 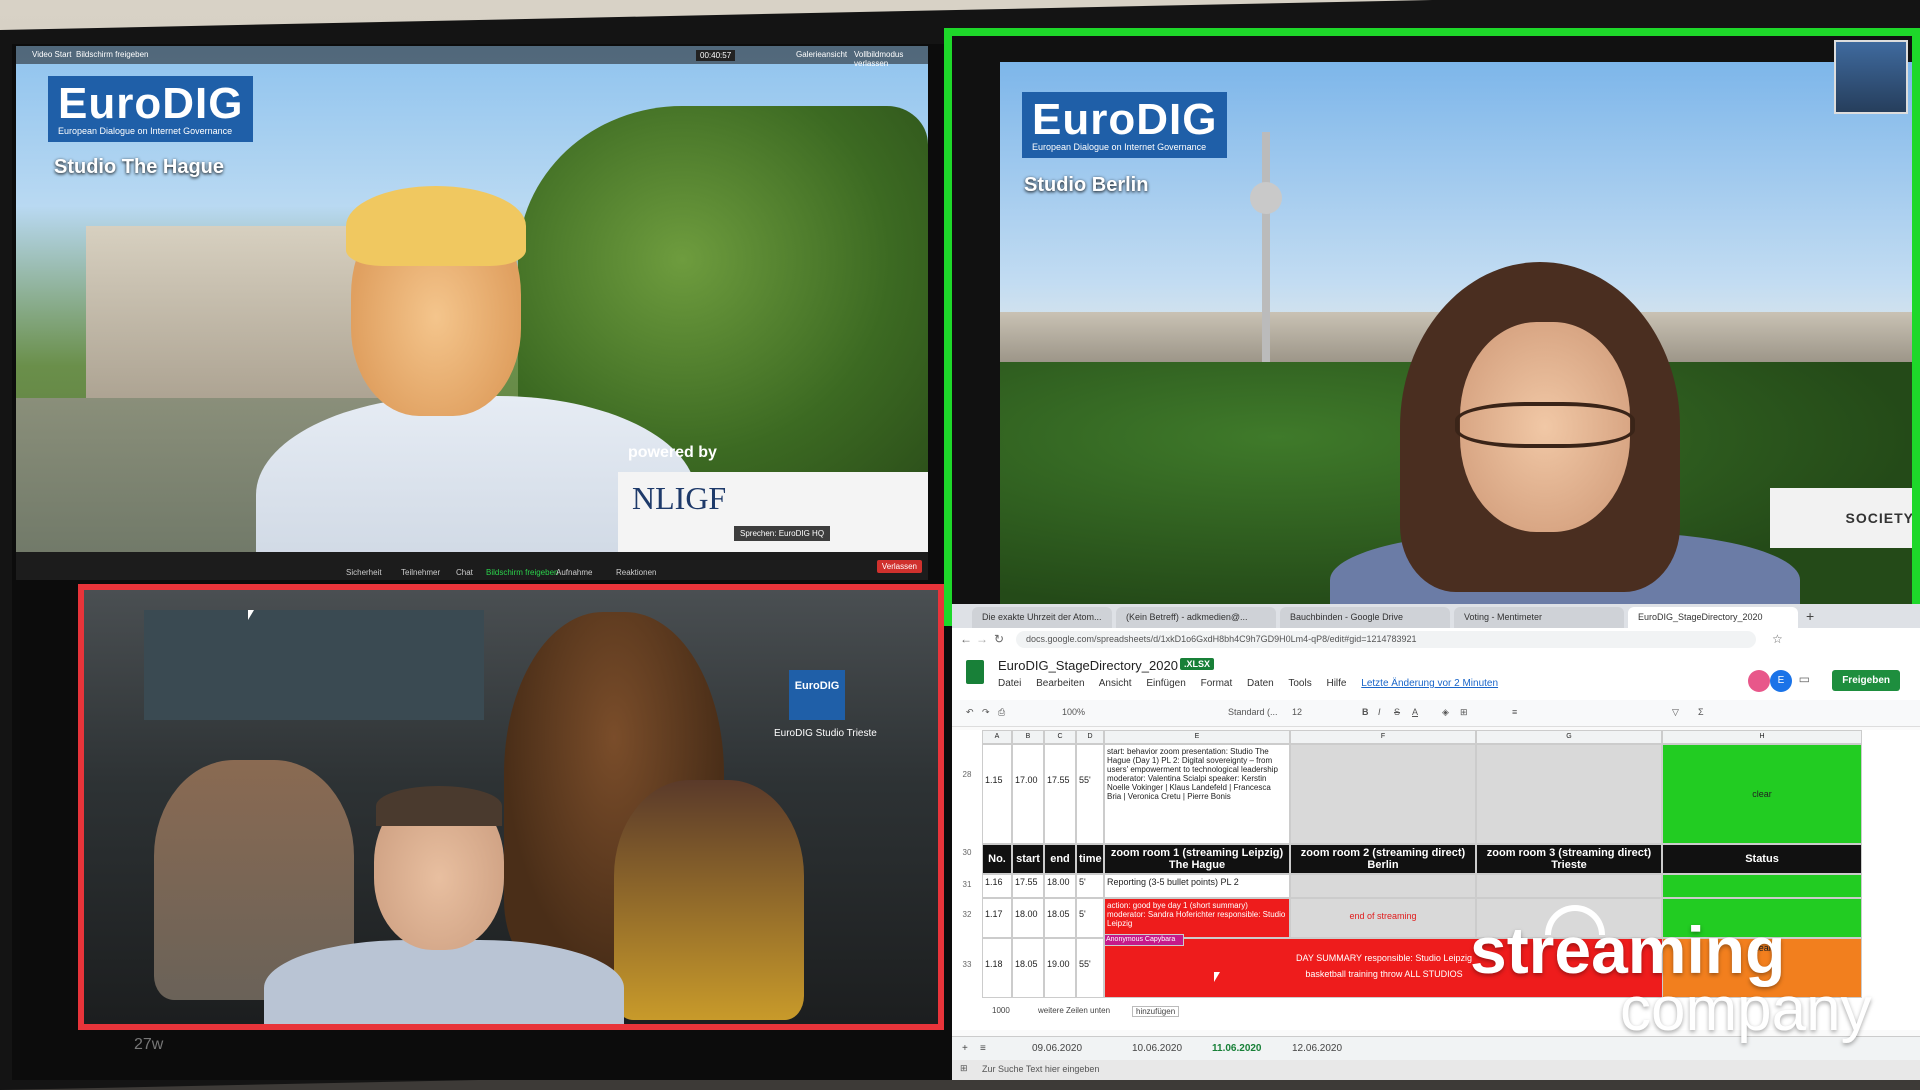 What do you see at coordinates (891, 59) in the screenshot?
I see `zoom-exit-fullscreen: Vollbildmodus verlassen` at bounding box center [891, 59].